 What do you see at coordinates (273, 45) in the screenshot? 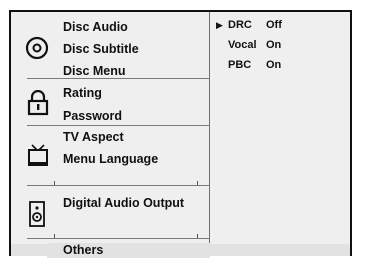
I see `setting-vocal-value: On` at bounding box center [273, 45].